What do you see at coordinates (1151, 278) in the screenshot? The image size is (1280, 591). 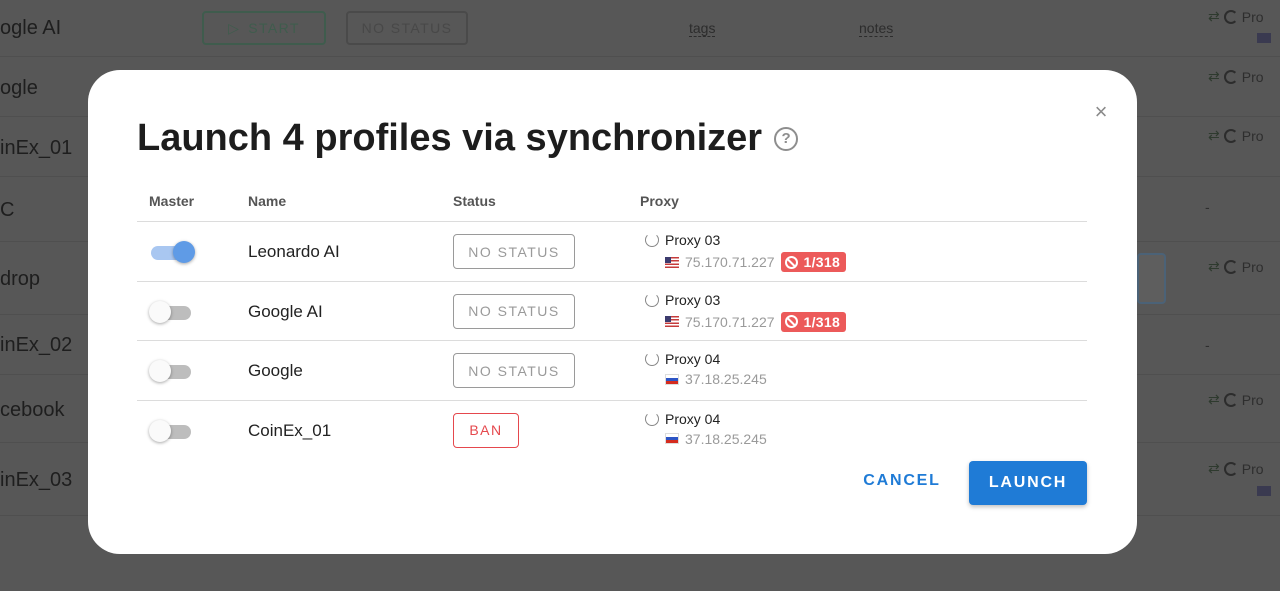 I see `bg-selected-cell` at bounding box center [1151, 278].